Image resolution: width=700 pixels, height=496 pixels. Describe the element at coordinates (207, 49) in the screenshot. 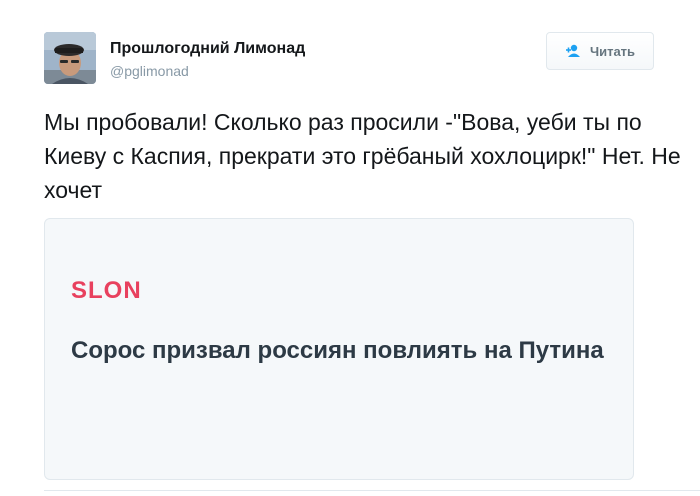

I see `display-name: Прошлогодний Лимонад` at that location.